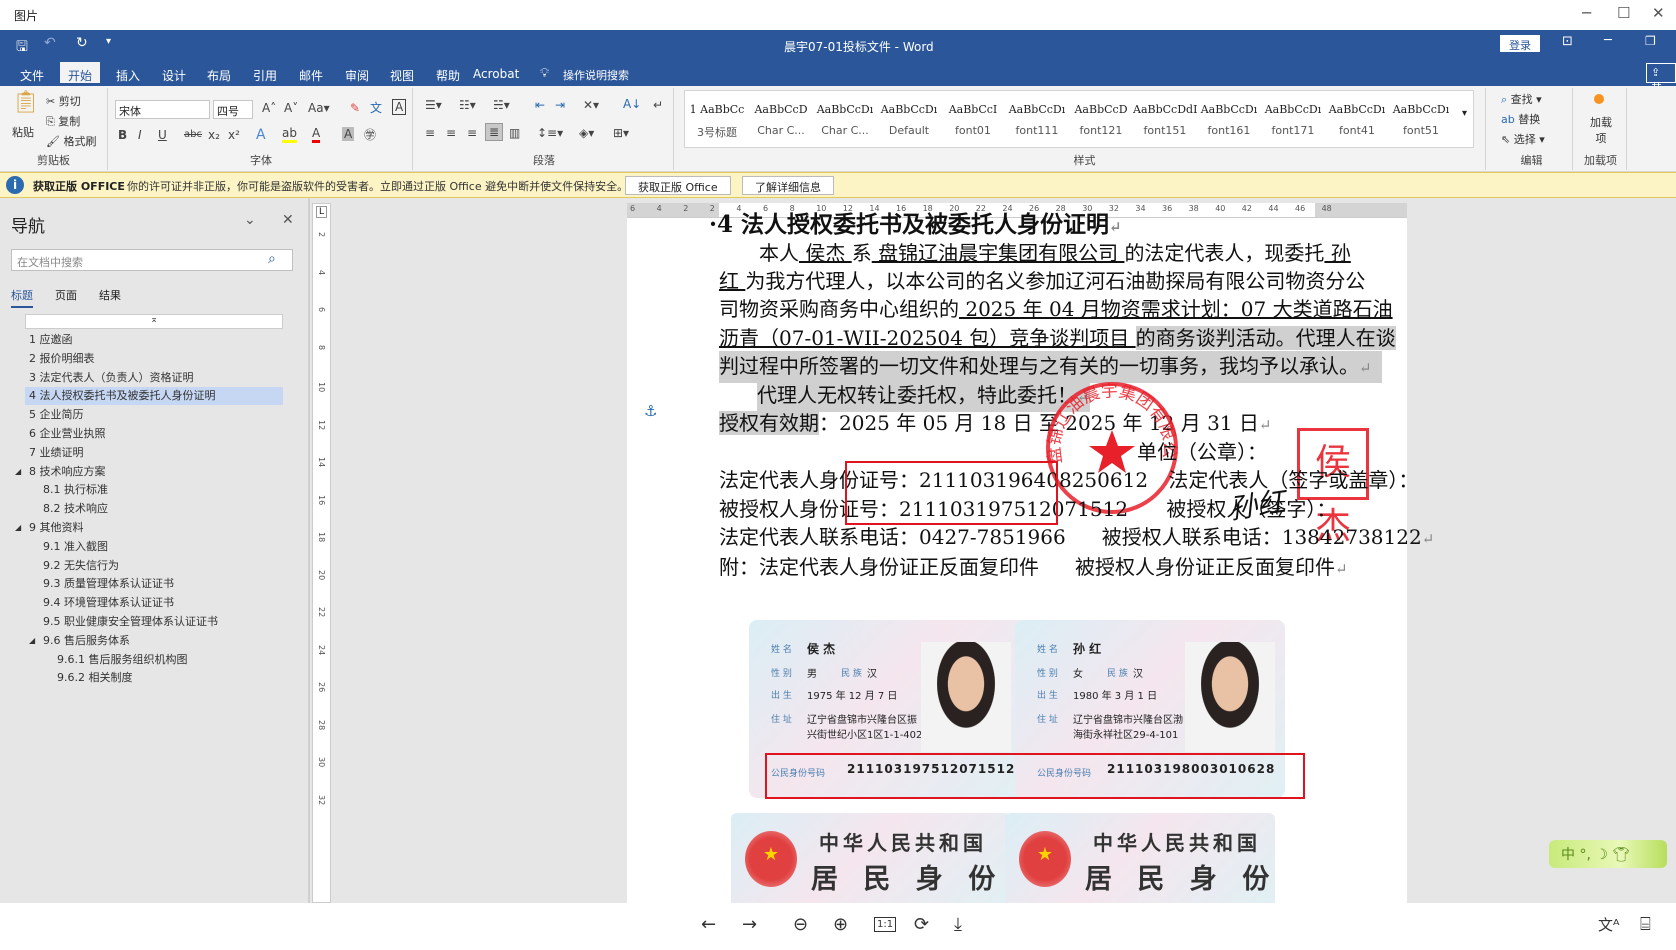  Describe the element at coordinates (250, 220) in the screenshot. I see `chevron-down-icon: ⌄` at that location.